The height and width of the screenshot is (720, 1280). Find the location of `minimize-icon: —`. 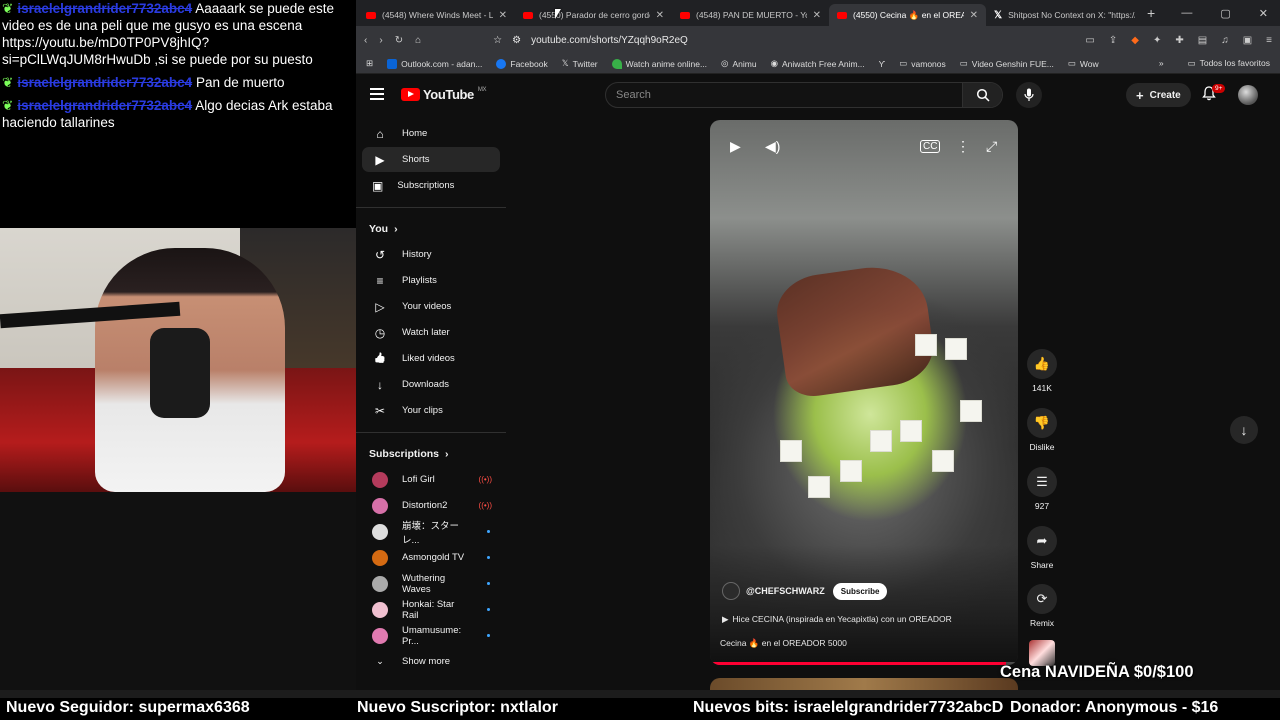

minimize-icon: — is located at coordinates (1186, 13).